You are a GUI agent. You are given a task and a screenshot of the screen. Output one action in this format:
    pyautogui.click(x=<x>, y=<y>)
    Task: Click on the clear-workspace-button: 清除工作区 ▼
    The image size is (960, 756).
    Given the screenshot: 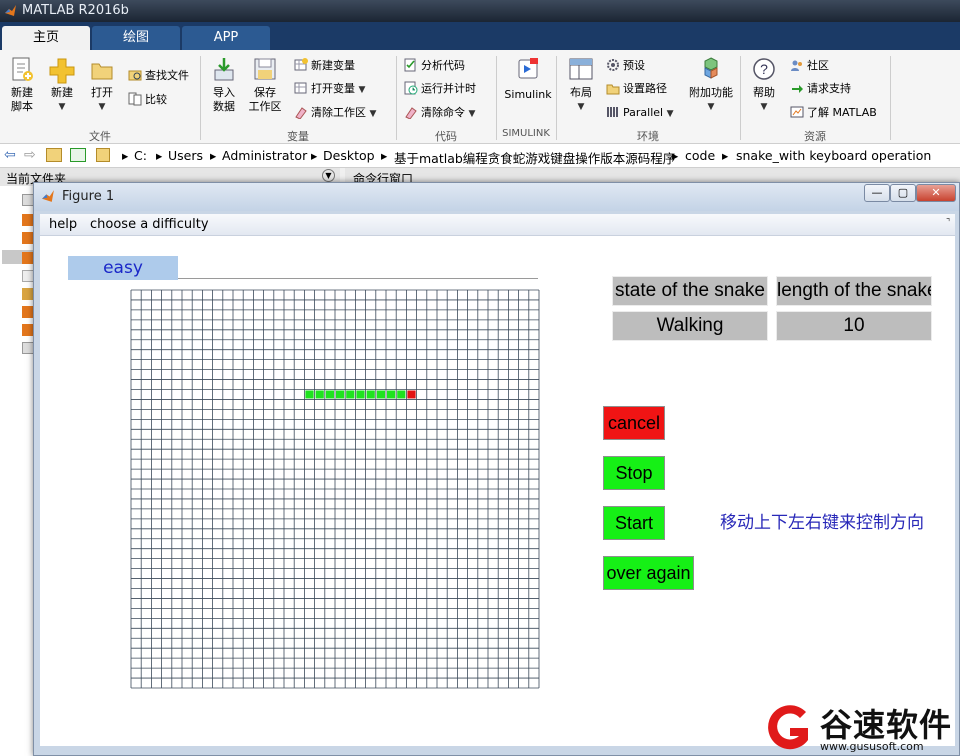 What is the action you would take?
    pyautogui.click(x=335, y=114)
    